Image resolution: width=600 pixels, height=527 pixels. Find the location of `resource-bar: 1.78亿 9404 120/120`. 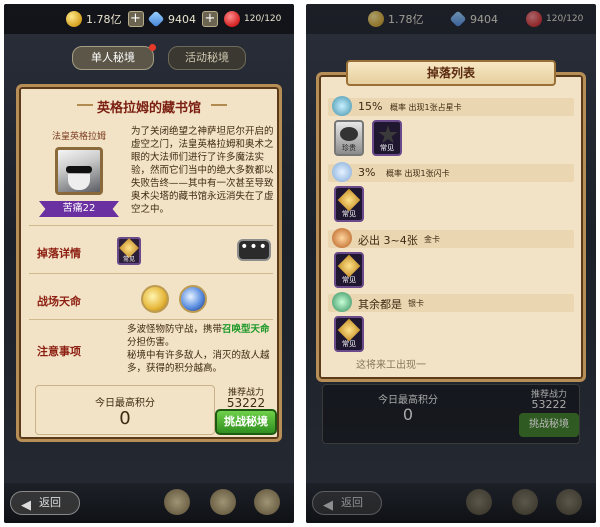

resource-bar: 1.78亿 9404 120/120 is located at coordinates (451, 19).